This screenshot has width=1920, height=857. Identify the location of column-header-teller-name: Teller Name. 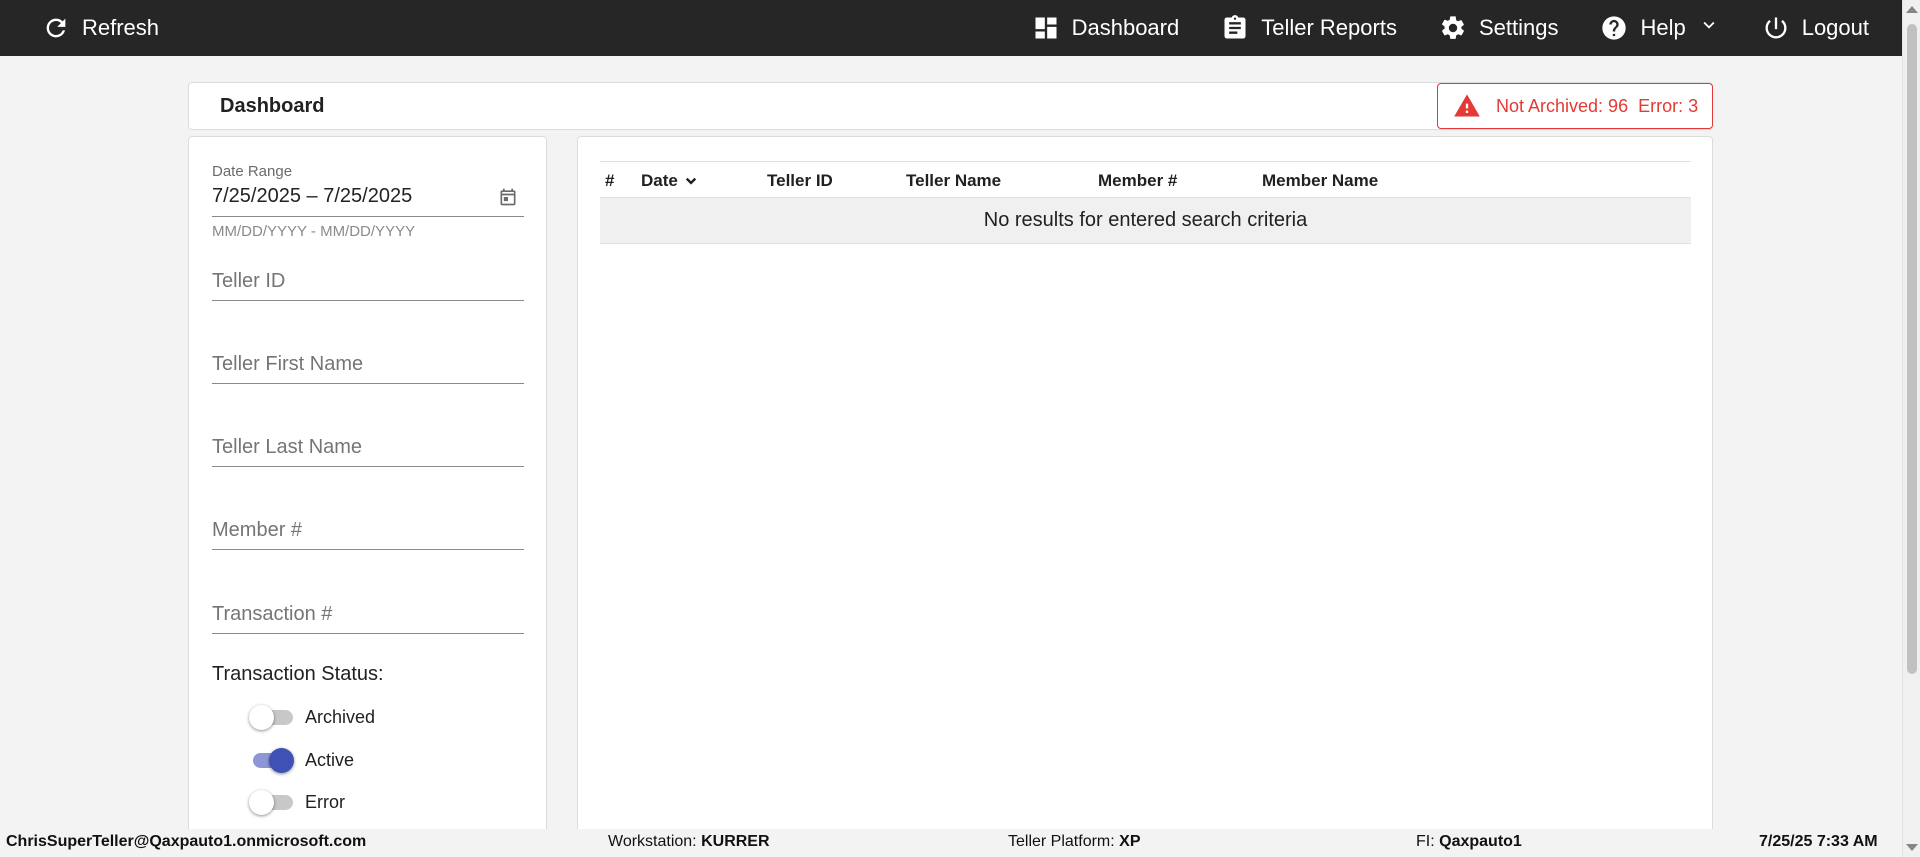
(953, 181).